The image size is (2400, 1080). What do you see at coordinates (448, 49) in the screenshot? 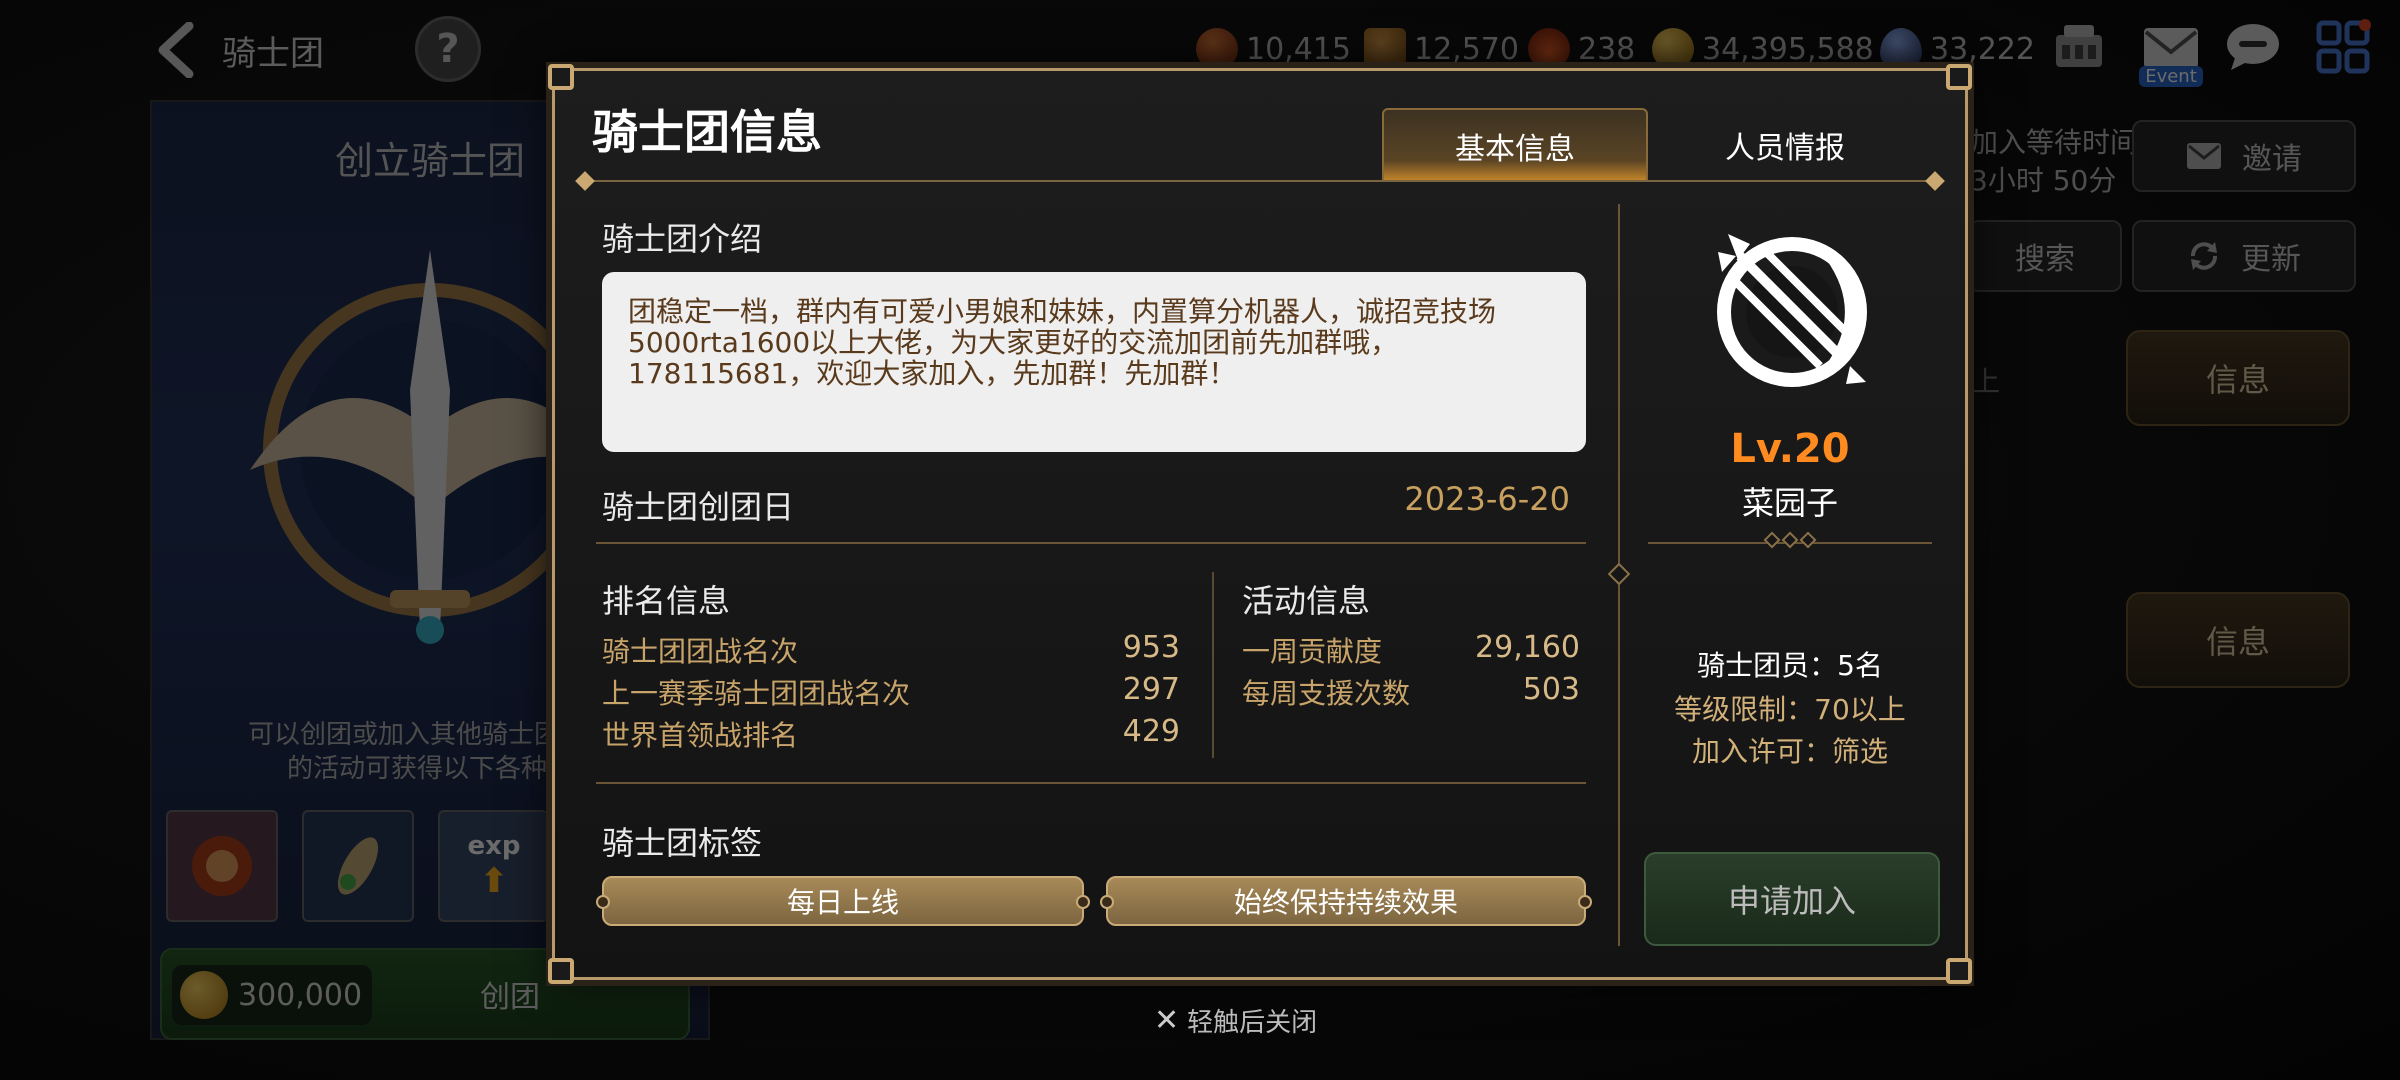
I see `help-button: ?` at bounding box center [448, 49].